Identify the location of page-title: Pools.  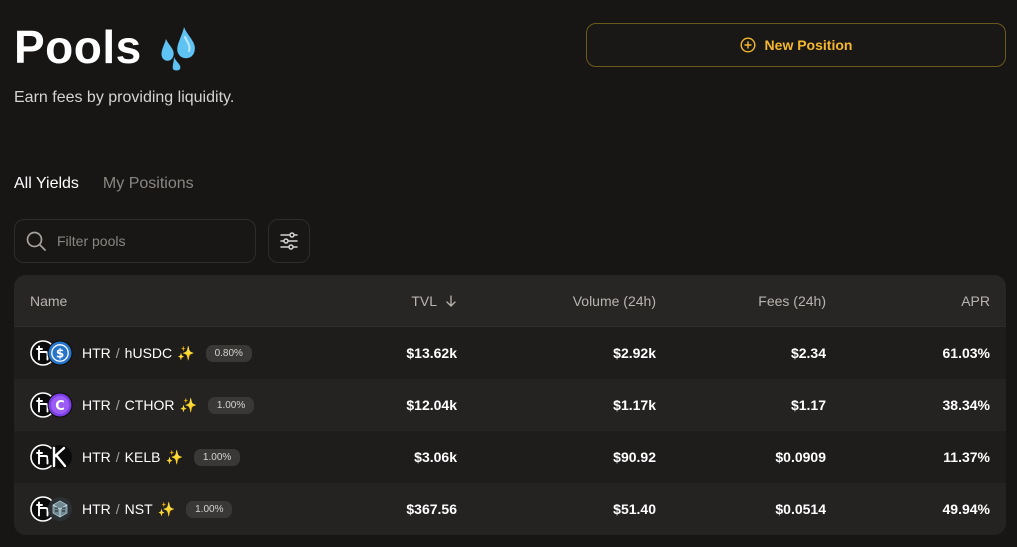
(108, 47).